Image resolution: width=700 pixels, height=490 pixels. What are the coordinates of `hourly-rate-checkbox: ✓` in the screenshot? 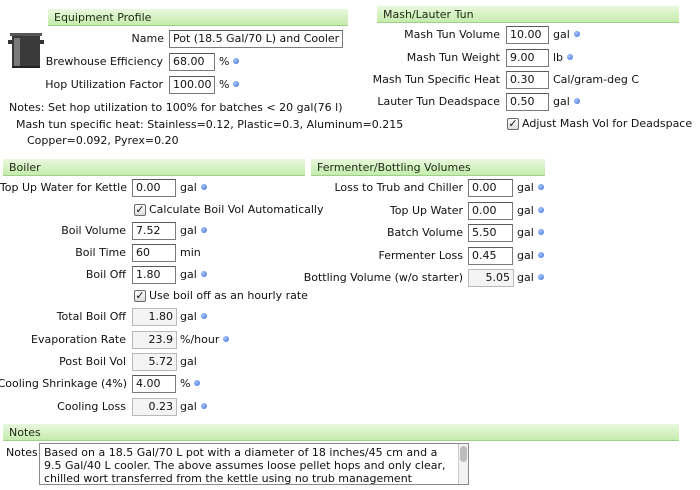 It's located at (140, 296).